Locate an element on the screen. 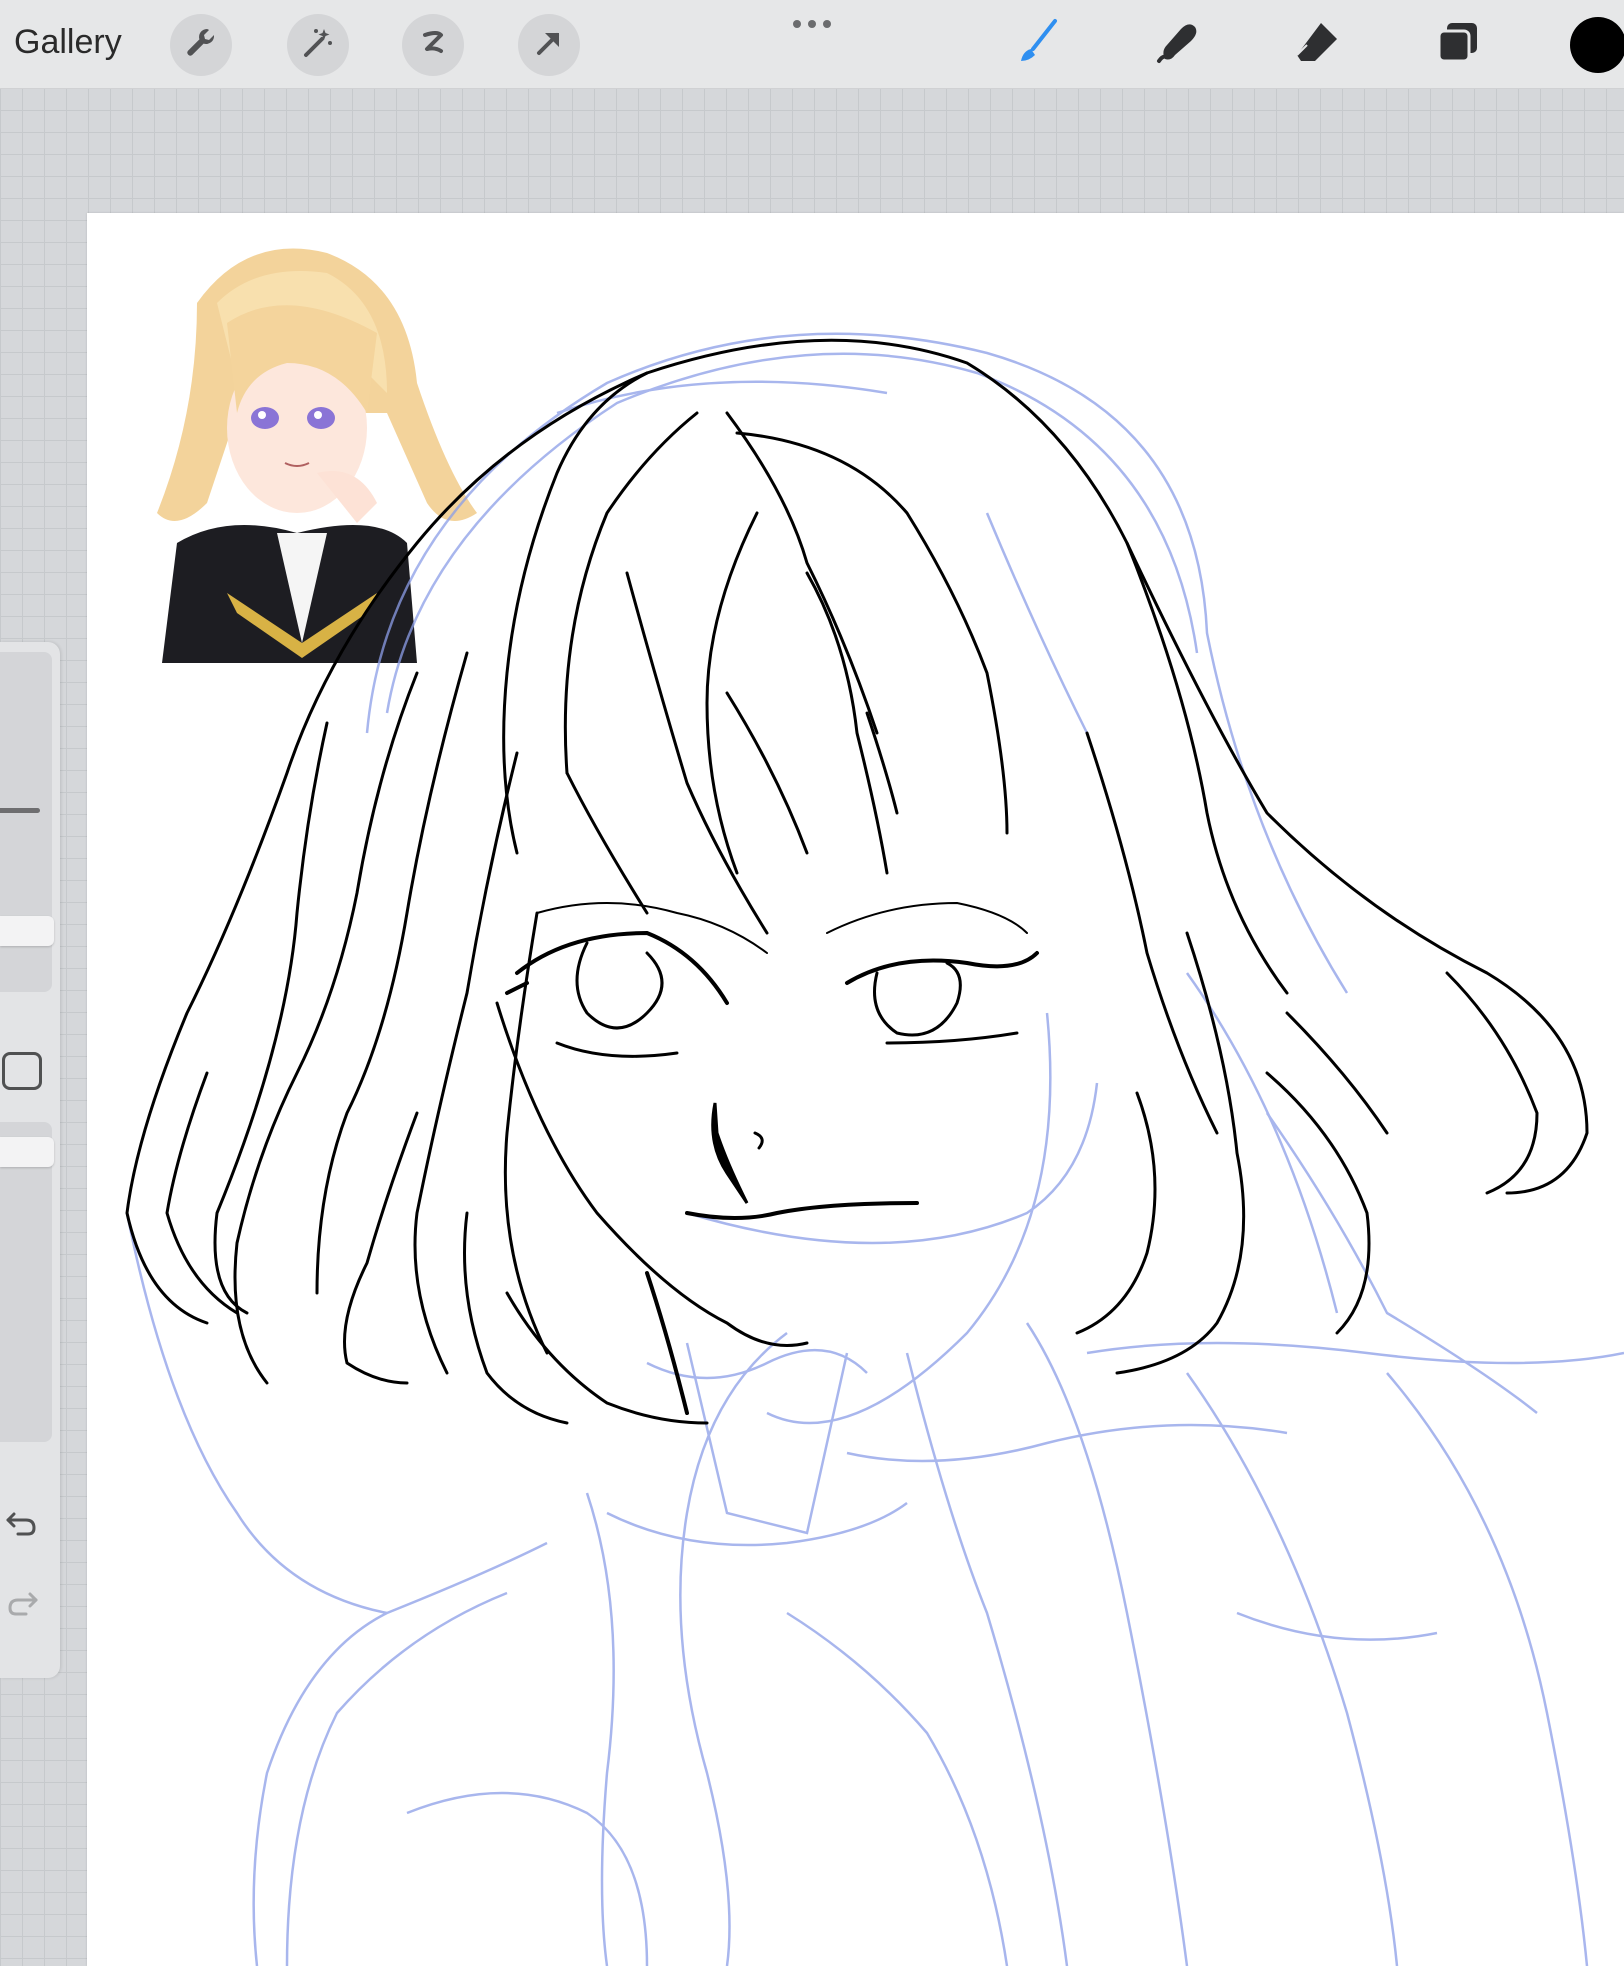  modify-button is located at coordinates (21, 1068).